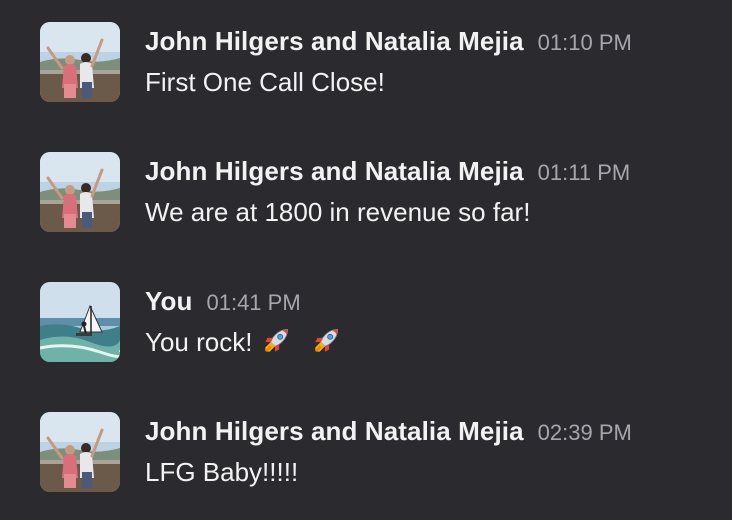 Image resolution: width=732 pixels, height=520 pixels. What do you see at coordinates (338, 212) in the screenshot?
I see `message-text: We are at 1800 in revenue so far!` at bounding box center [338, 212].